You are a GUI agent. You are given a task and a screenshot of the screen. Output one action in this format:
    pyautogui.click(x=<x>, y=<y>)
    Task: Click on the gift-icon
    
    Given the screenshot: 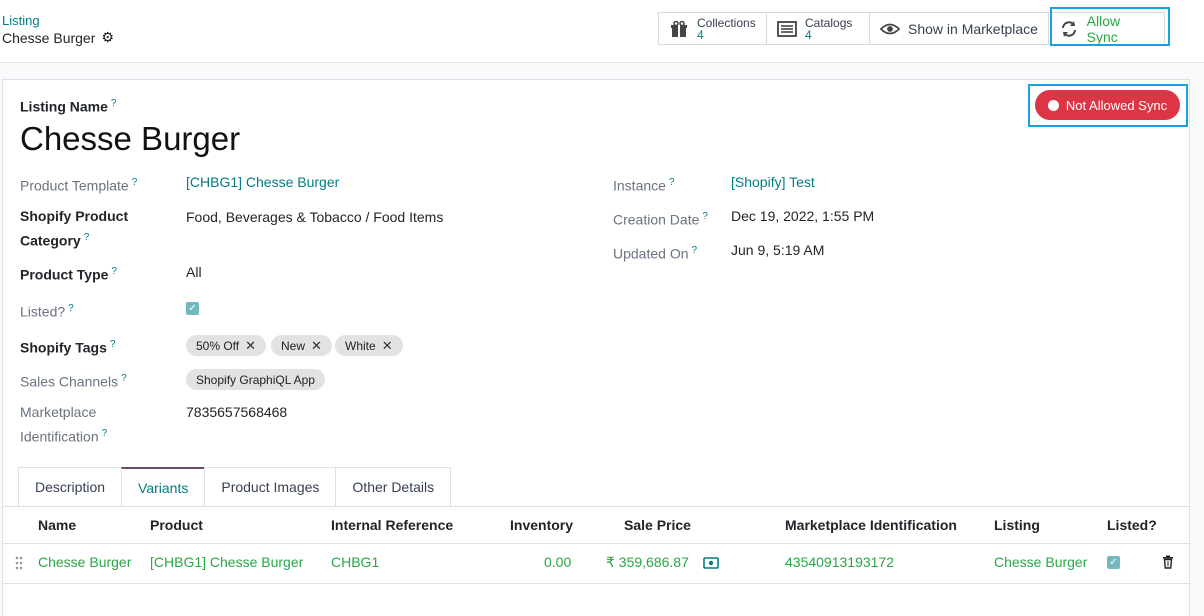 What is the action you would take?
    pyautogui.click(x=679, y=29)
    